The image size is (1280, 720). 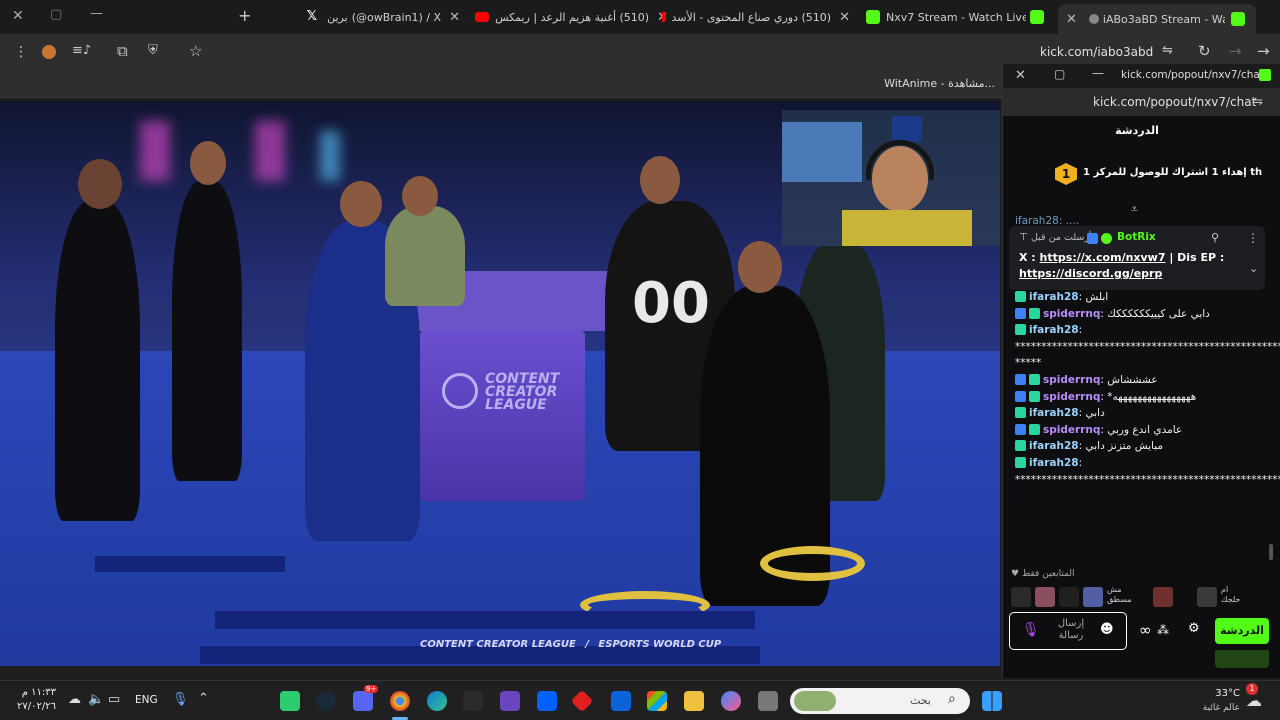 I want to click on heart-icon: ♥, so click(x=1015, y=574).